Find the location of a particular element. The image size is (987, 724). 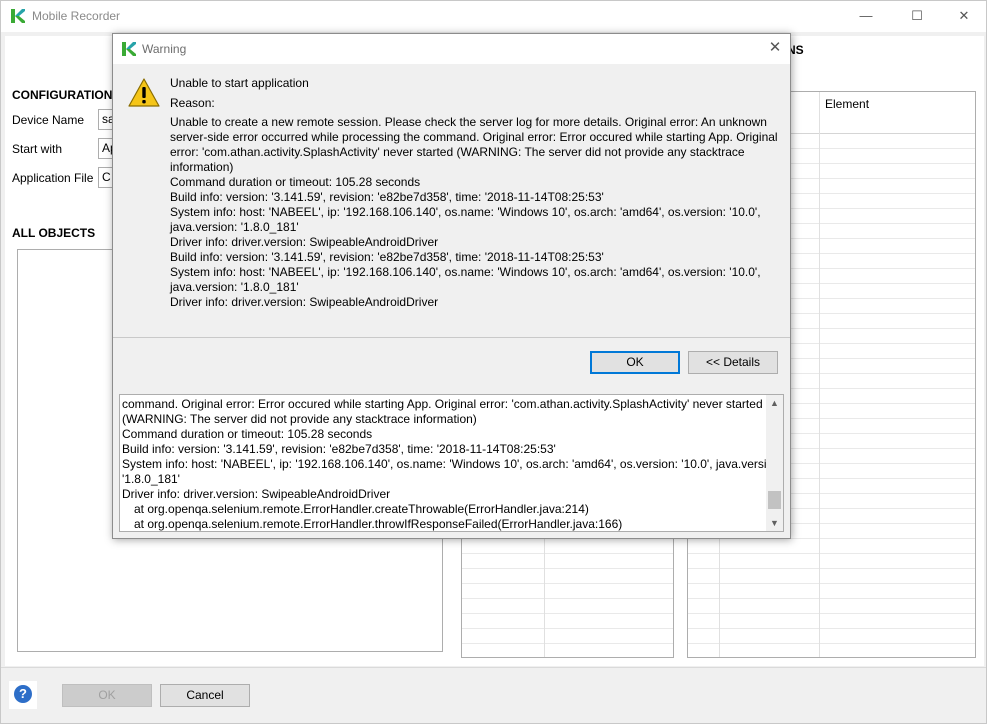

scroll-thumb is located at coordinates (774, 500).